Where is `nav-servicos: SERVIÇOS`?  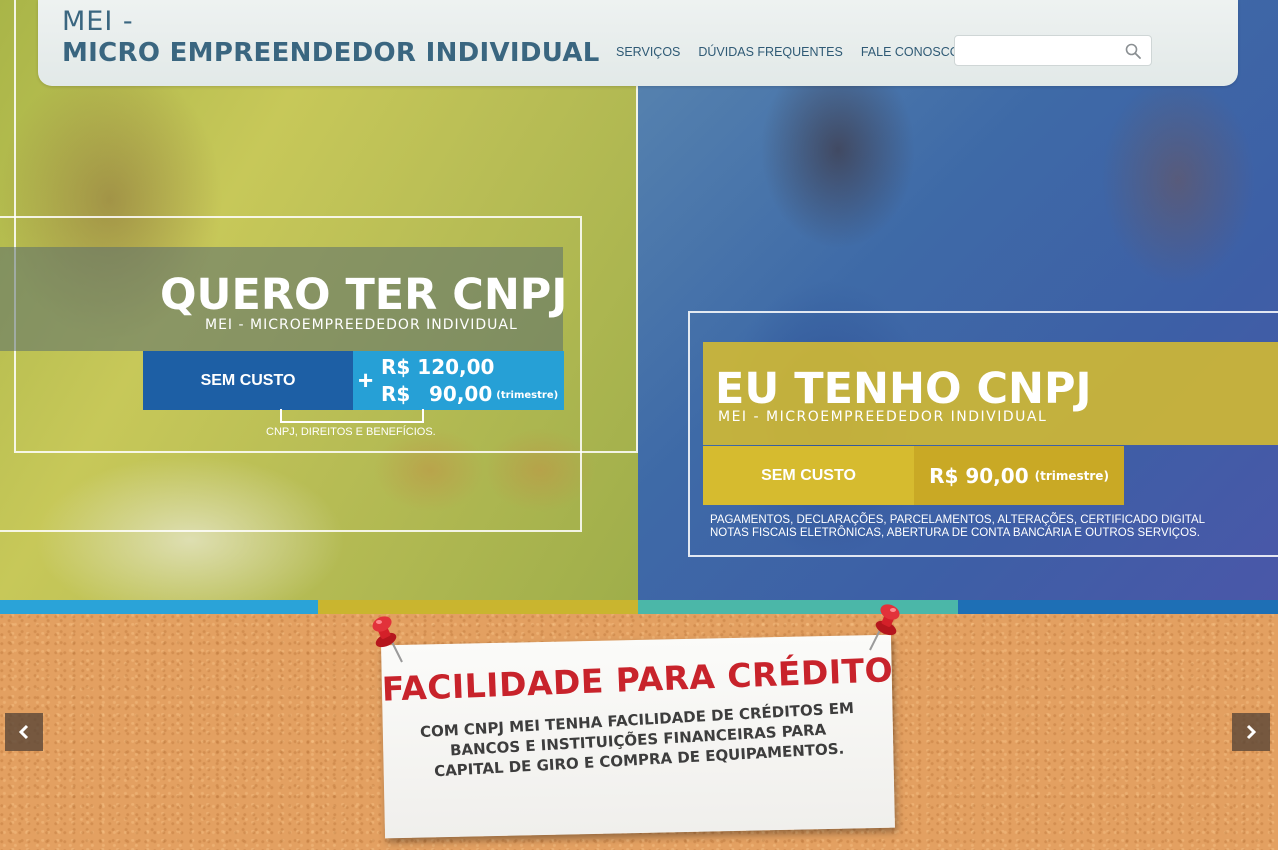
nav-servicos: SERVIÇOS is located at coordinates (648, 52).